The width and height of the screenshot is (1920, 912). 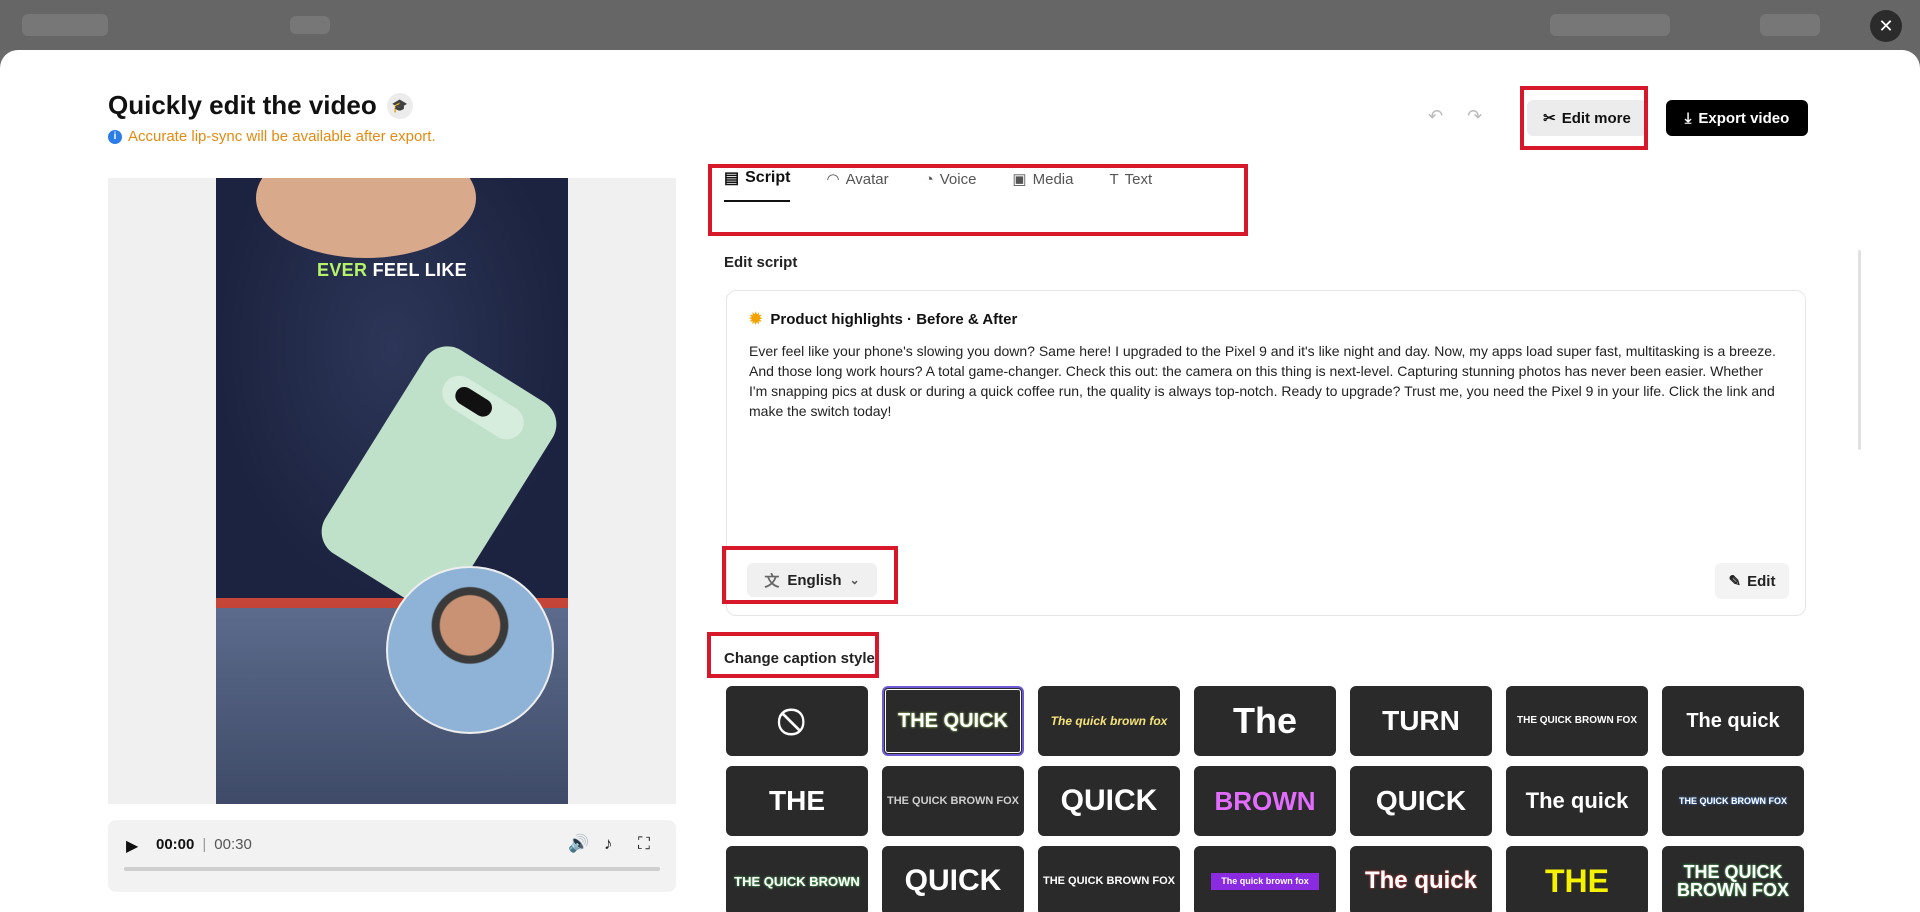 I want to click on page-title: Quickly edit the video 🎓, so click(x=260, y=105).